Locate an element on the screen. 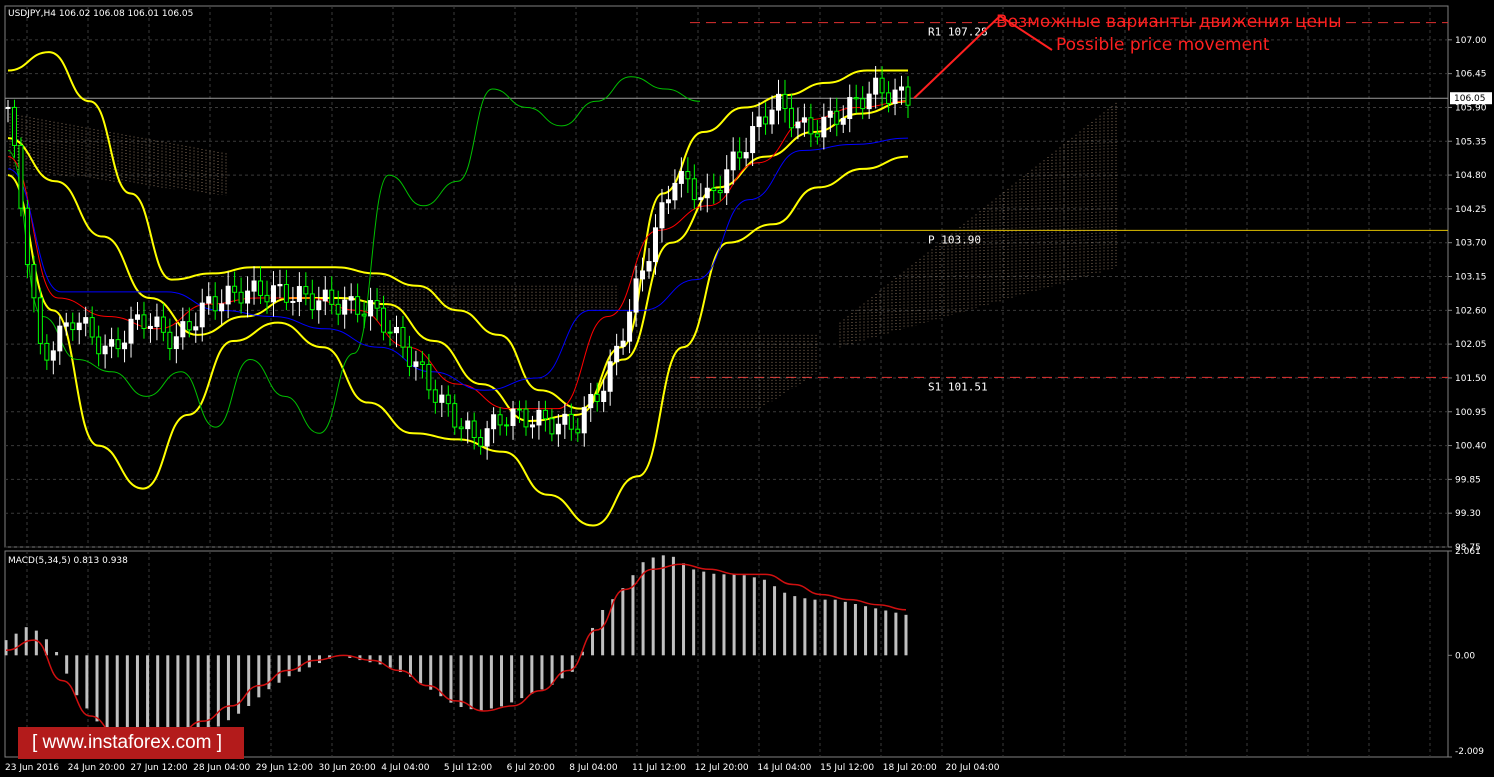 This screenshot has width=1494, height=777. macd-tick-label: 0.00 is located at coordinates (1465, 656).